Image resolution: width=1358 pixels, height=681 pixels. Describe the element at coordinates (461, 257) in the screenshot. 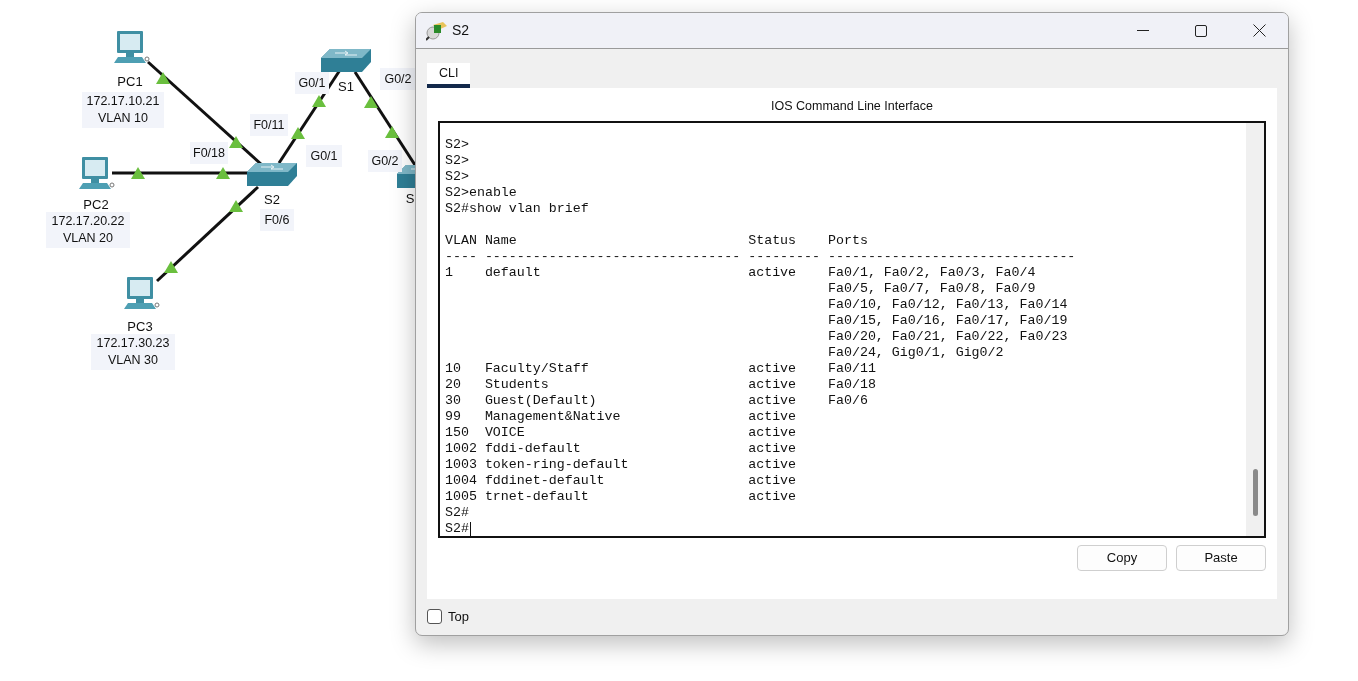

I see `column-rule: ----` at that location.